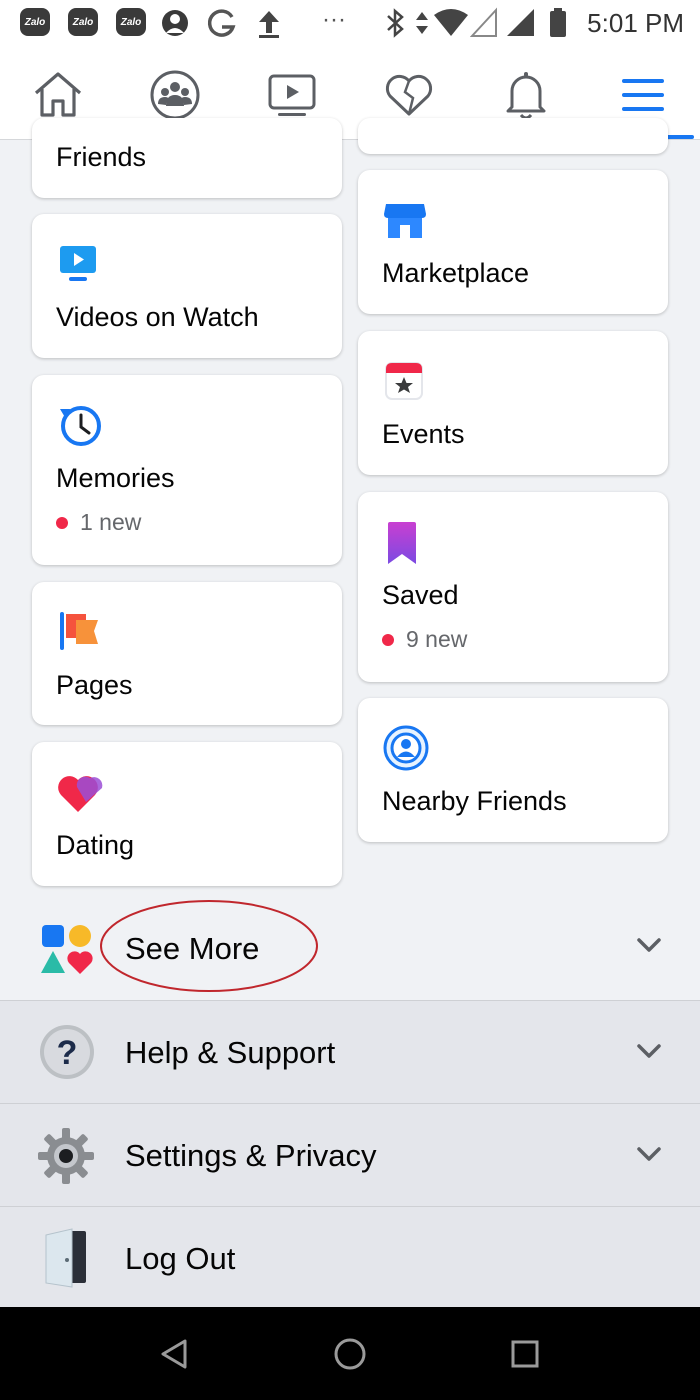 This screenshot has height=1400, width=700. Describe the element at coordinates (350, 1256) in the screenshot. I see `log-out-row: Log Out` at that location.